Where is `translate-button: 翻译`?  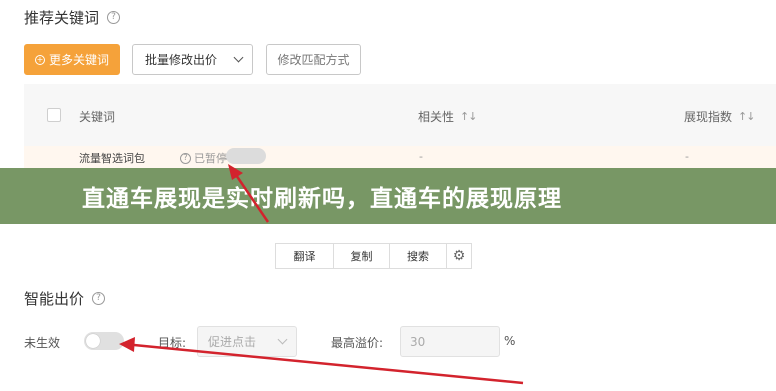 translate-button: 翻译 is located at coordinates (305, 256).